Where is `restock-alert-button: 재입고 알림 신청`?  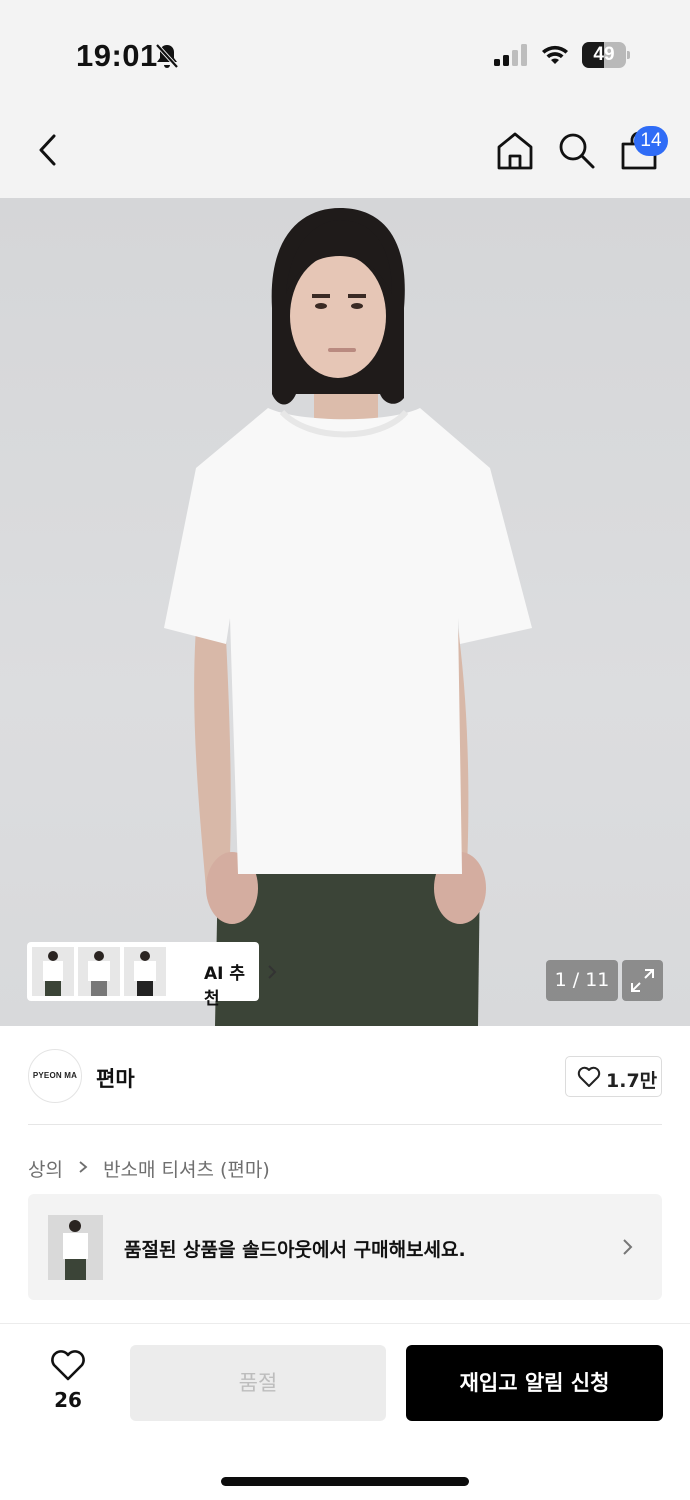 restock-alert-button: 재입고 알림 신청 is located at coordinates (534, 1383).